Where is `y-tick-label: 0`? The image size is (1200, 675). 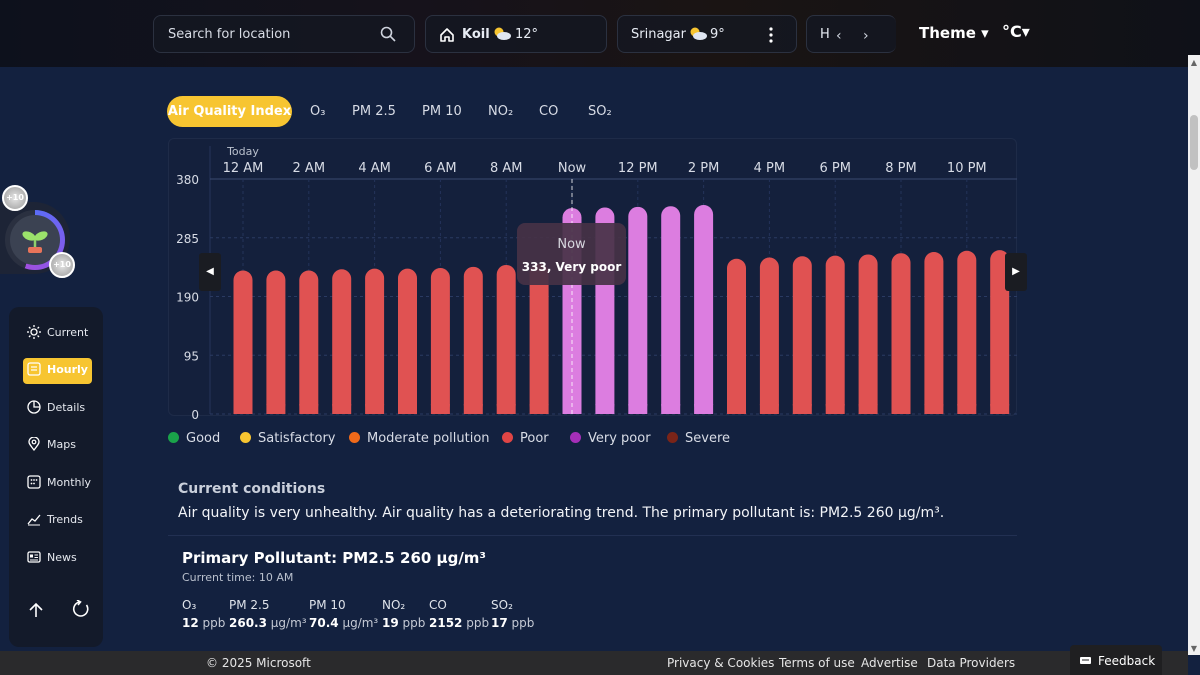
y-tick-label: 0 is located at coordinates (195, 415).